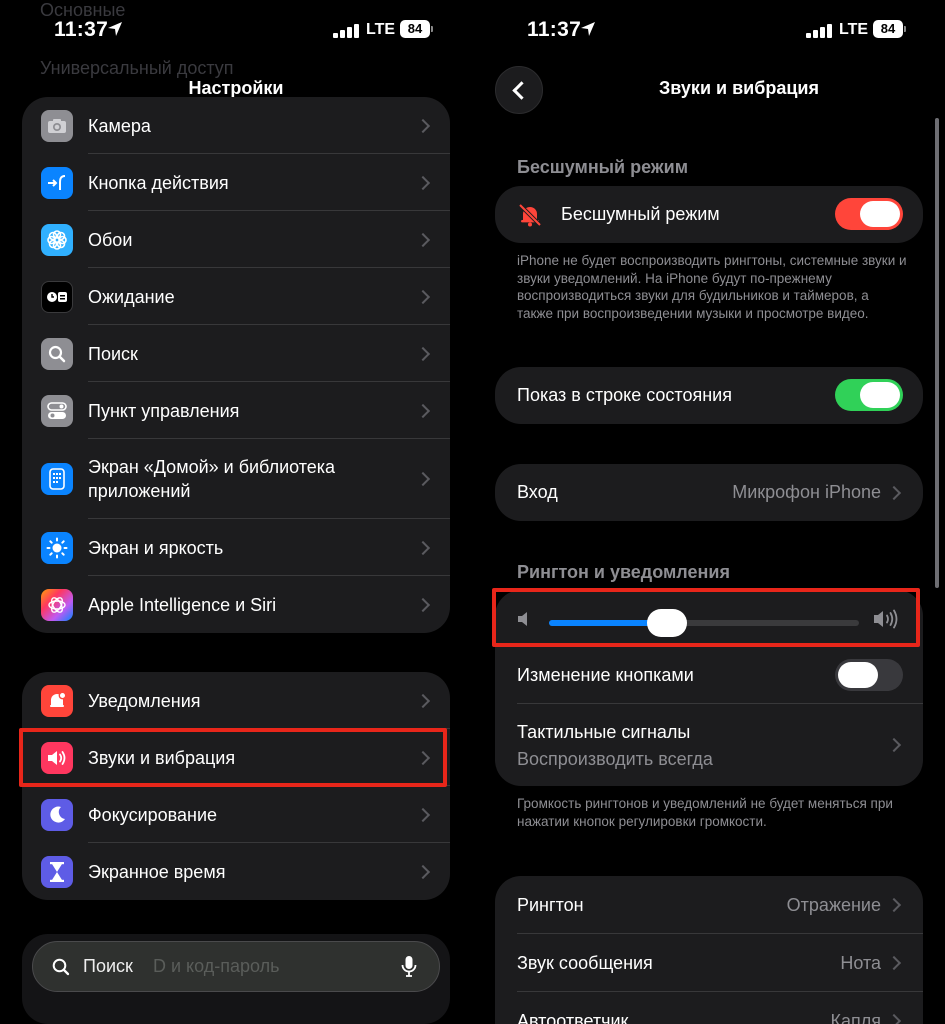 This screenshot has height=1024, width=945. I want to click on control-center-icon, so click(57, 410).